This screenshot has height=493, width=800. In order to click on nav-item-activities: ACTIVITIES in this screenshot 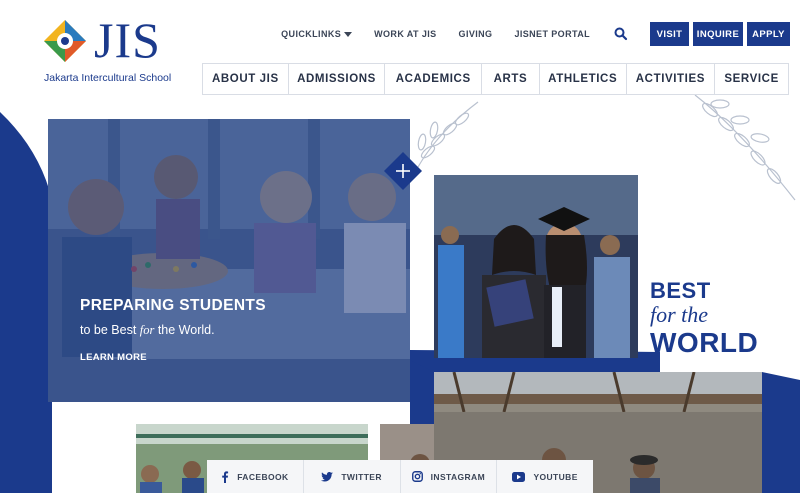, I will do `click(671, 79)`.